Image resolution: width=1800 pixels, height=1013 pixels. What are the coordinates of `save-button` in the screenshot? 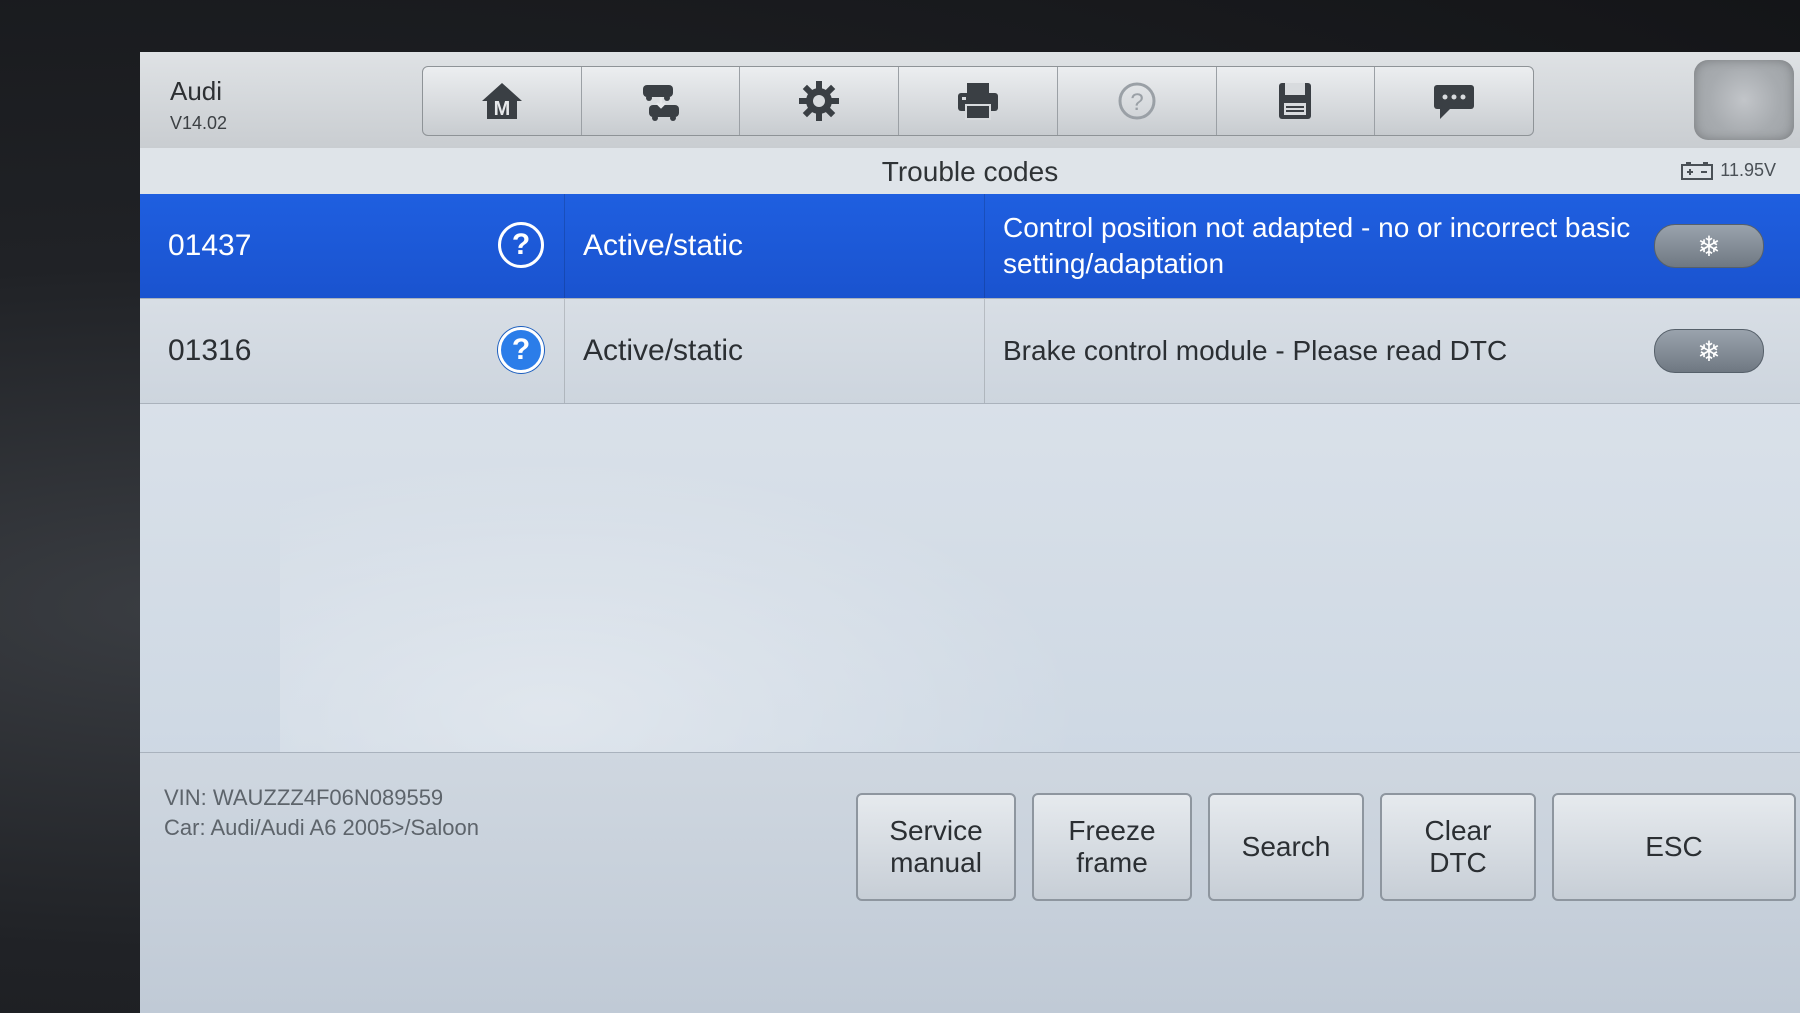 It's located at (1296, 101).